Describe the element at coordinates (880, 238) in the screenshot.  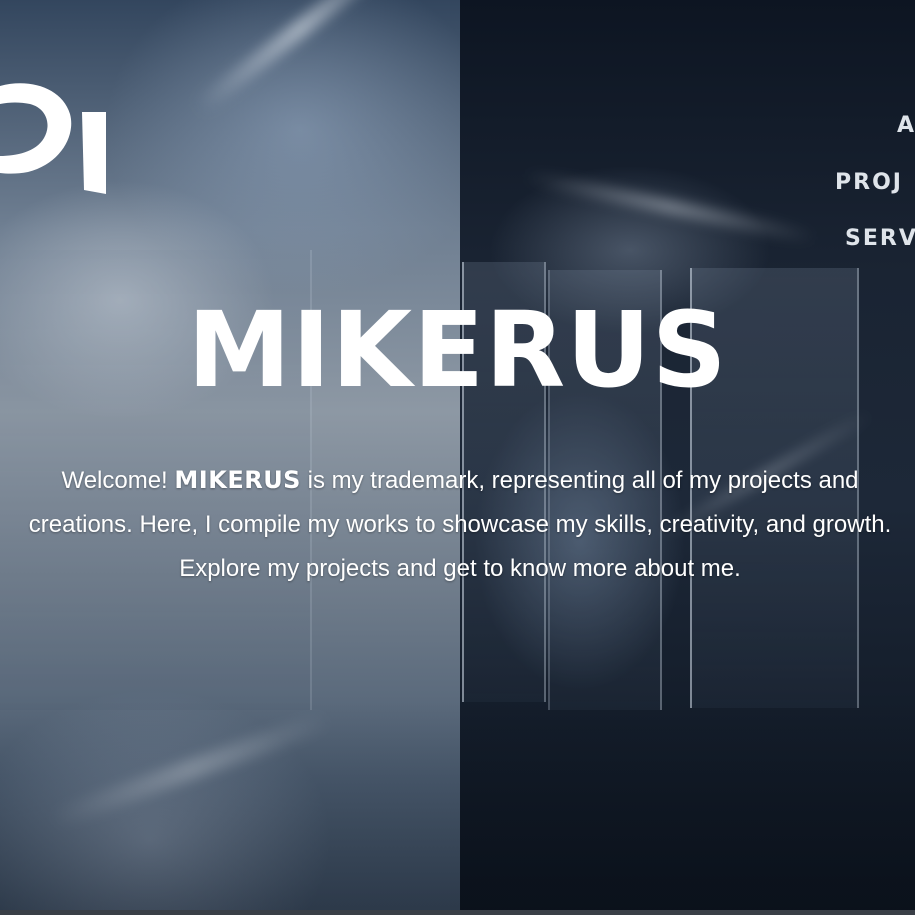
I see `nav-item-services: SERV` at that location.